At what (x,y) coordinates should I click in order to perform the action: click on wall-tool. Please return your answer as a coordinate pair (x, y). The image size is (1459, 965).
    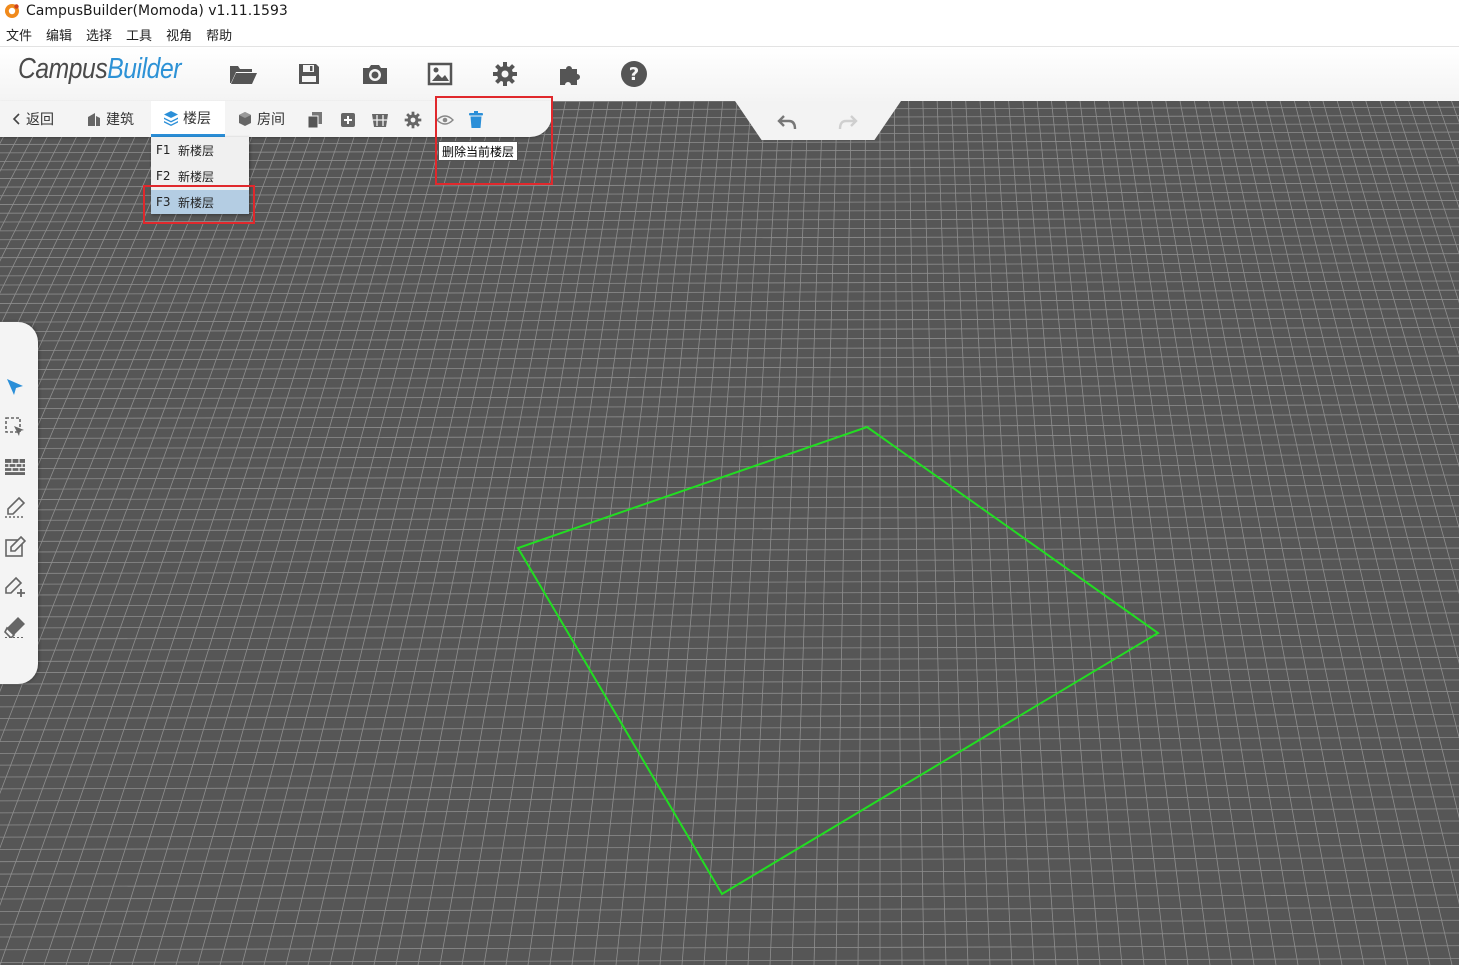
    Looking at the image, I should click on (15, 467).